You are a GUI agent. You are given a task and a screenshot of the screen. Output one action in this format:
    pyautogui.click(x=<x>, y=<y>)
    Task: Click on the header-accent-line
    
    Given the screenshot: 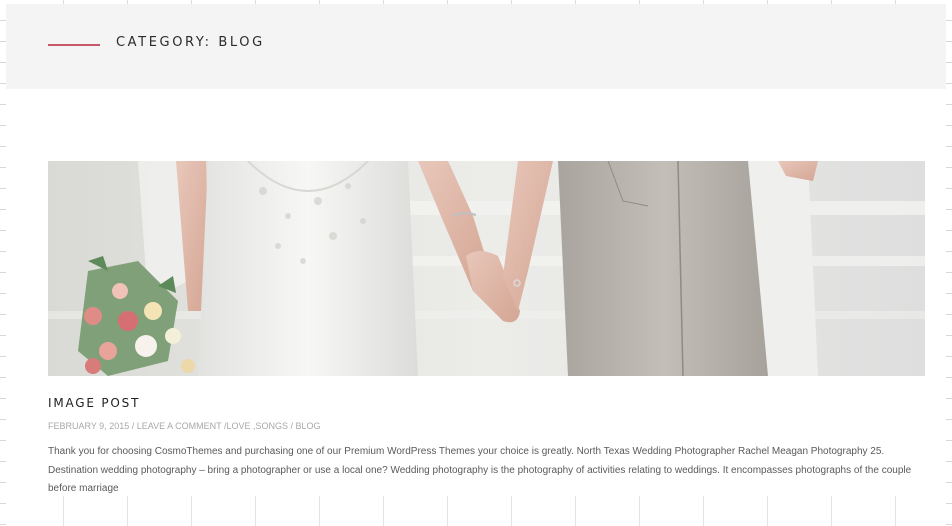 What is the action you would take?
    pyautogui.click(x=74, y=45)
    